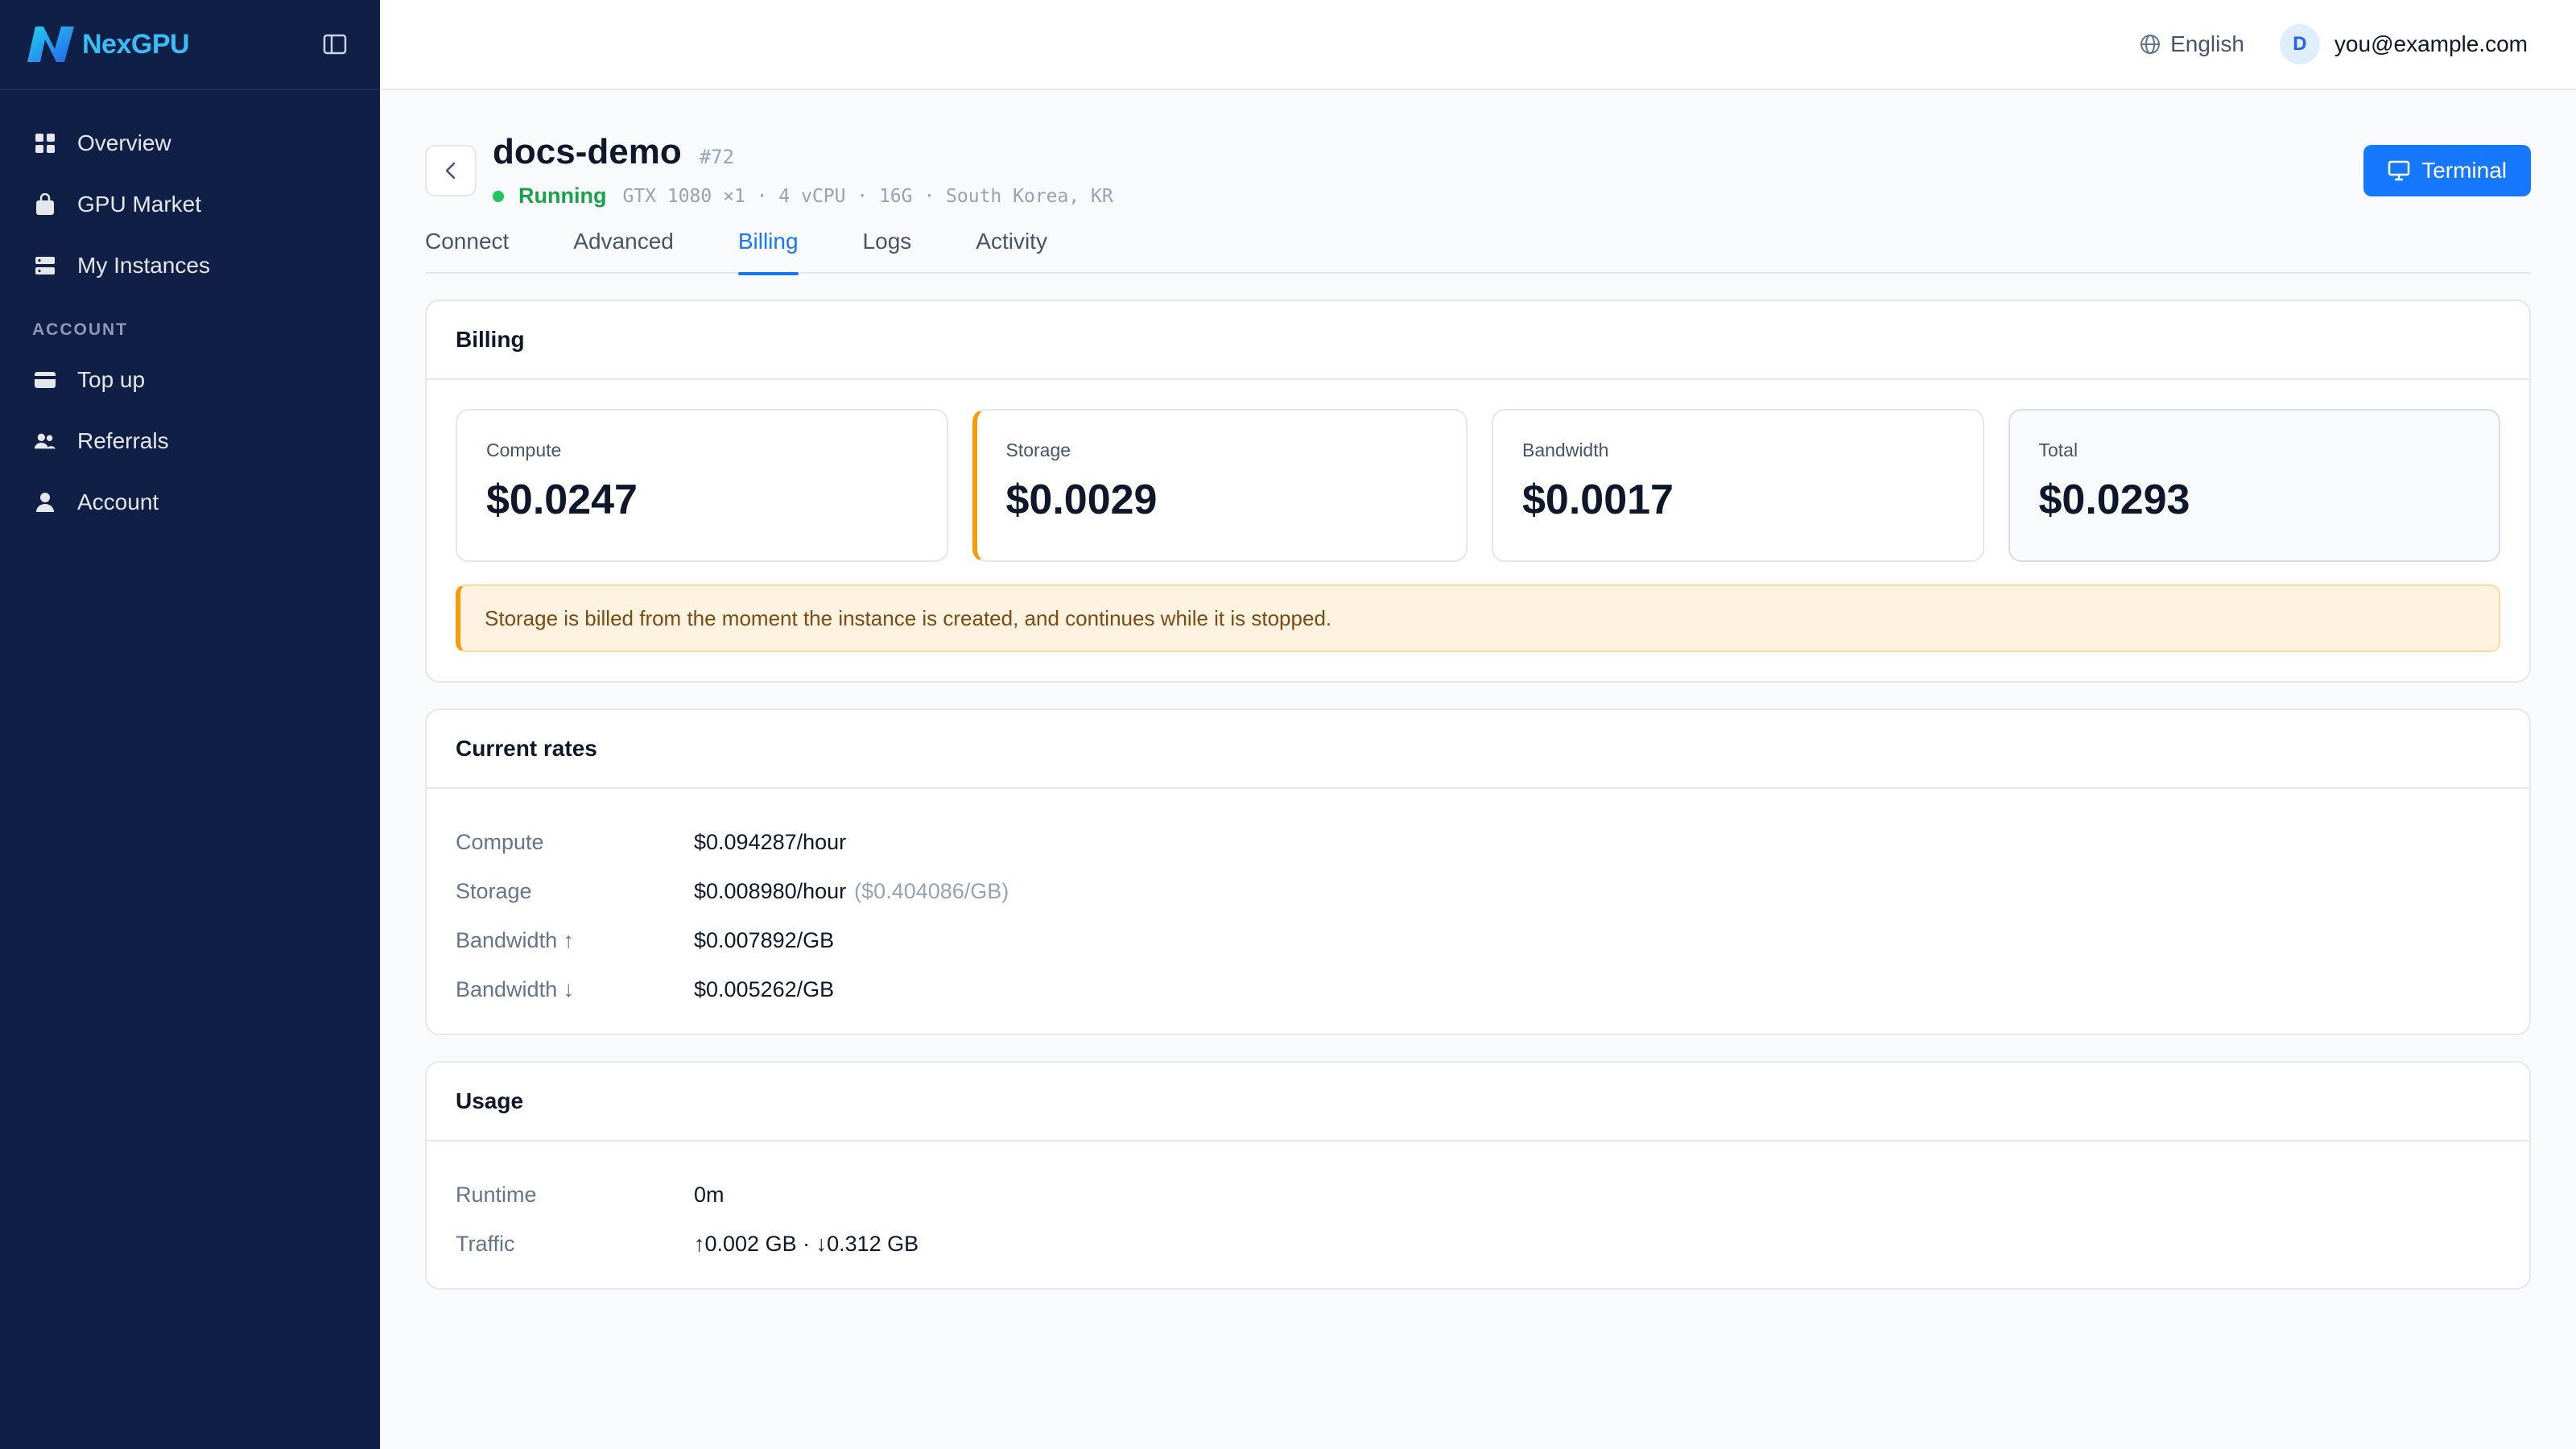 The height and width of the screenshot is (1449, 2576). I want to click on credit-card-icon, so click(45, 380).